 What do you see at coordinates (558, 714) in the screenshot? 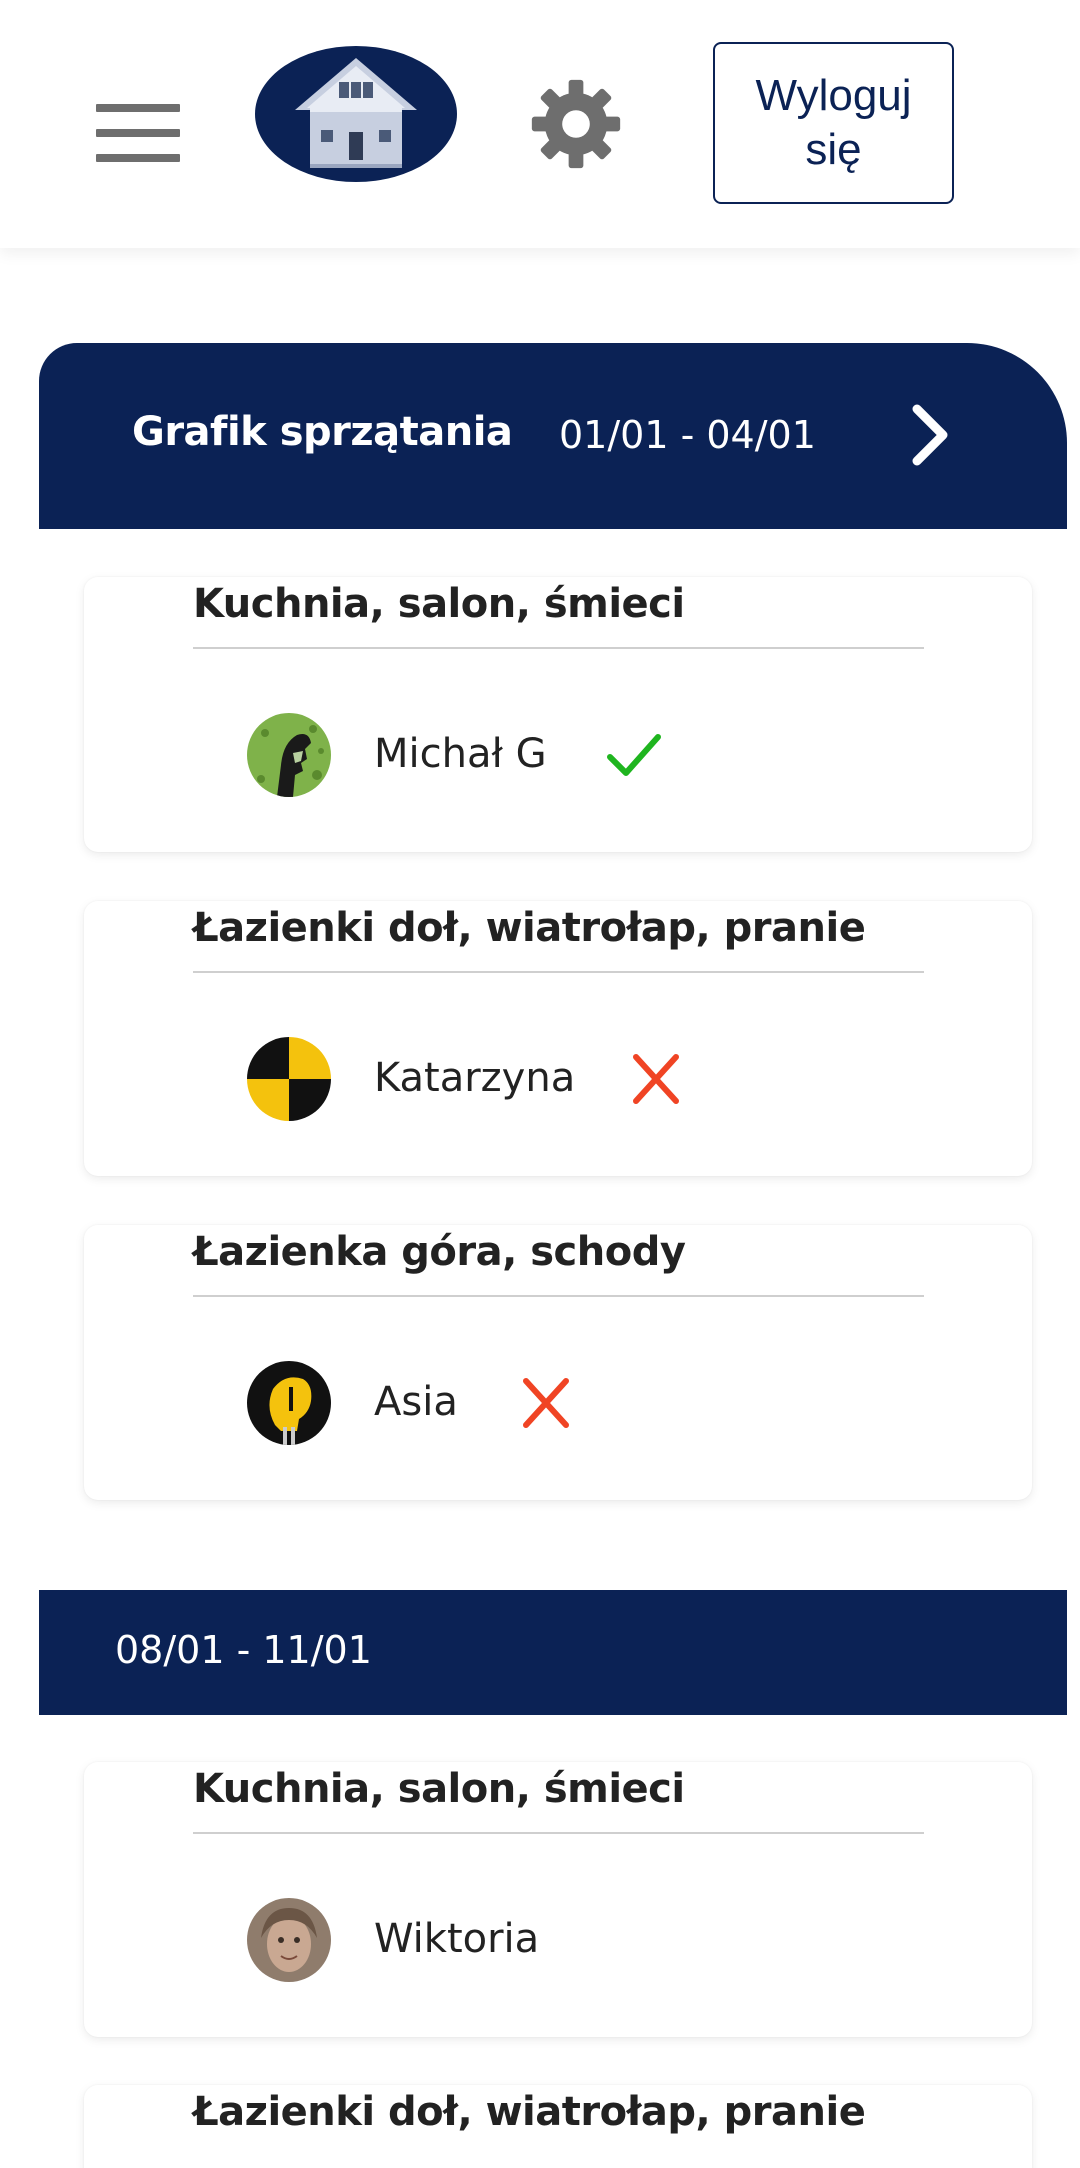
I see `task-card: Kuchnia, salon, śmieci Michał G` at bounding box center [558, 714].